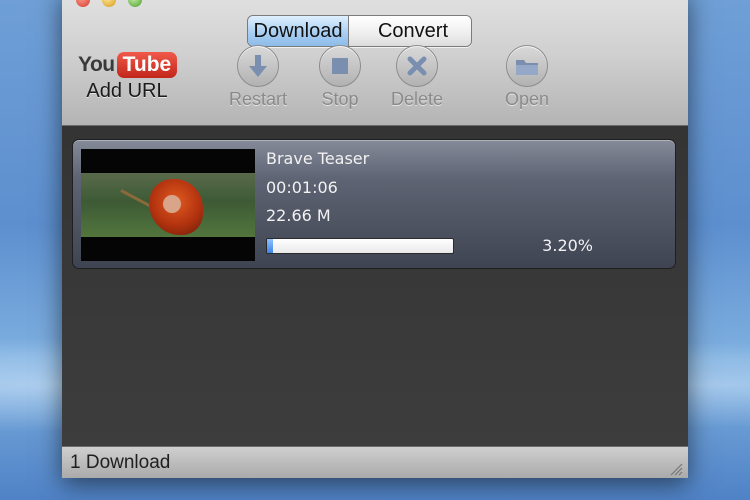 Image resolution: width=750 pixels, height=500 pixels. Describe the element at coordinates (258, 99) in the screenshot. I see `restart-label: Restart` at that location.